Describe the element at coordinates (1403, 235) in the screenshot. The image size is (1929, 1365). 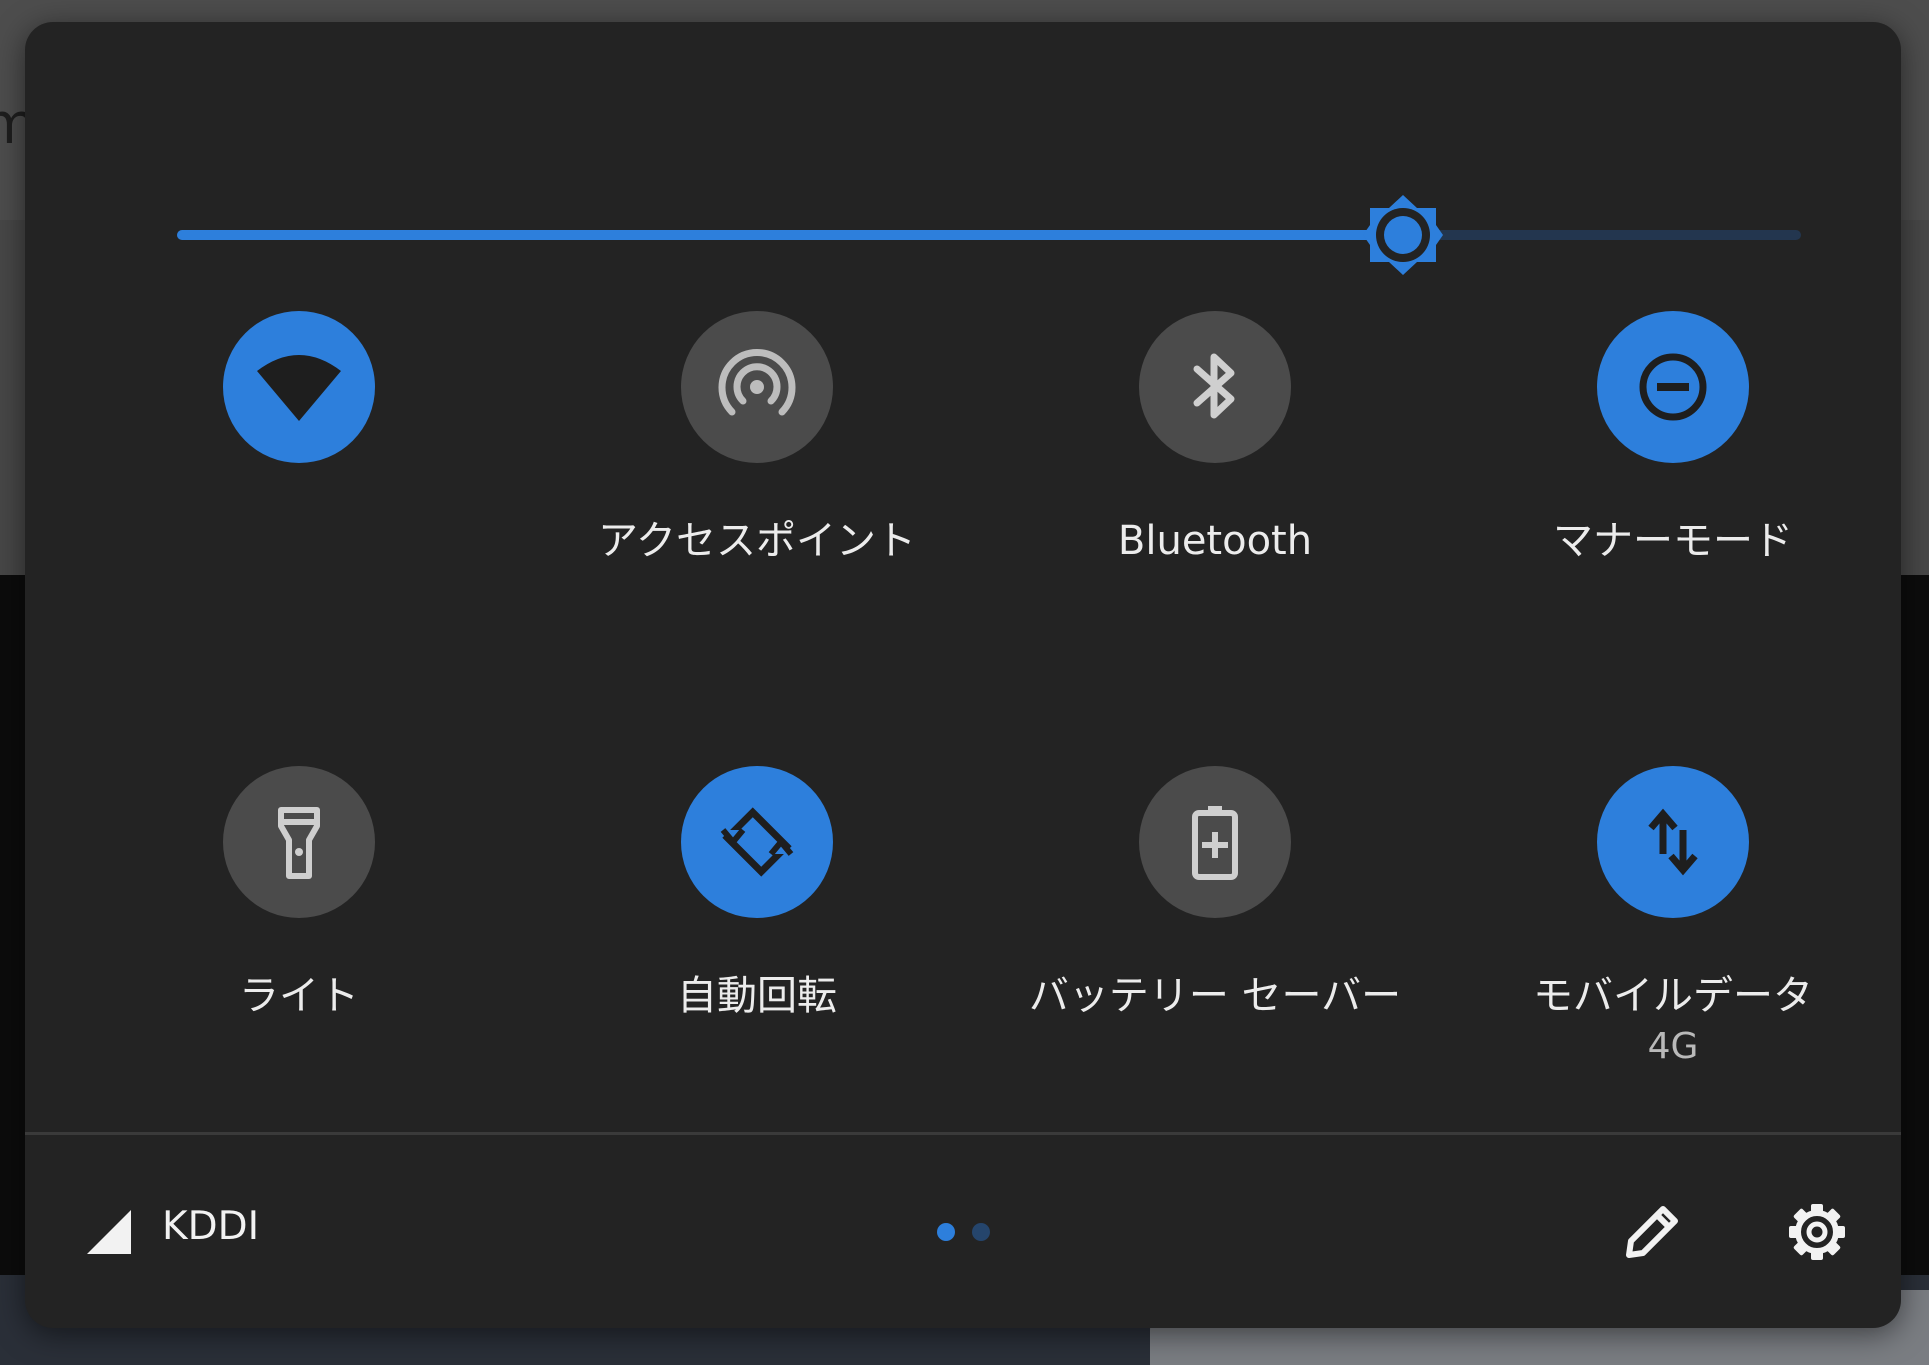
I see `brightness-icon` at that location.